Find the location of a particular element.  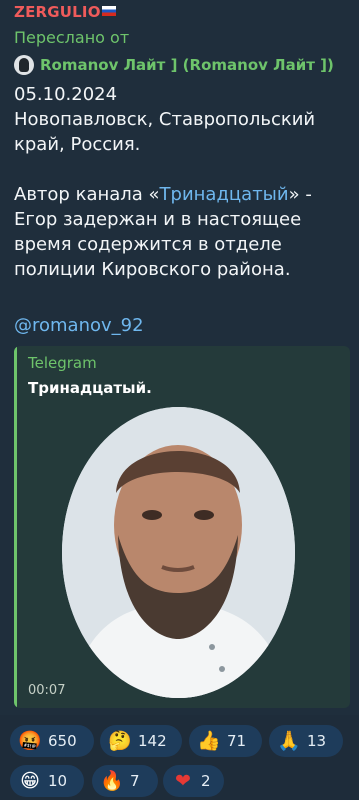

forwarded-label: Переслано от is located at coordinates (72, 37).